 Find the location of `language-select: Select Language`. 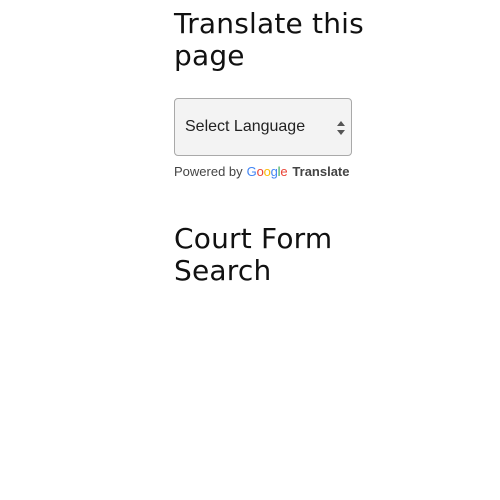

language-select: Select Language is located at coordinates (263, 127).